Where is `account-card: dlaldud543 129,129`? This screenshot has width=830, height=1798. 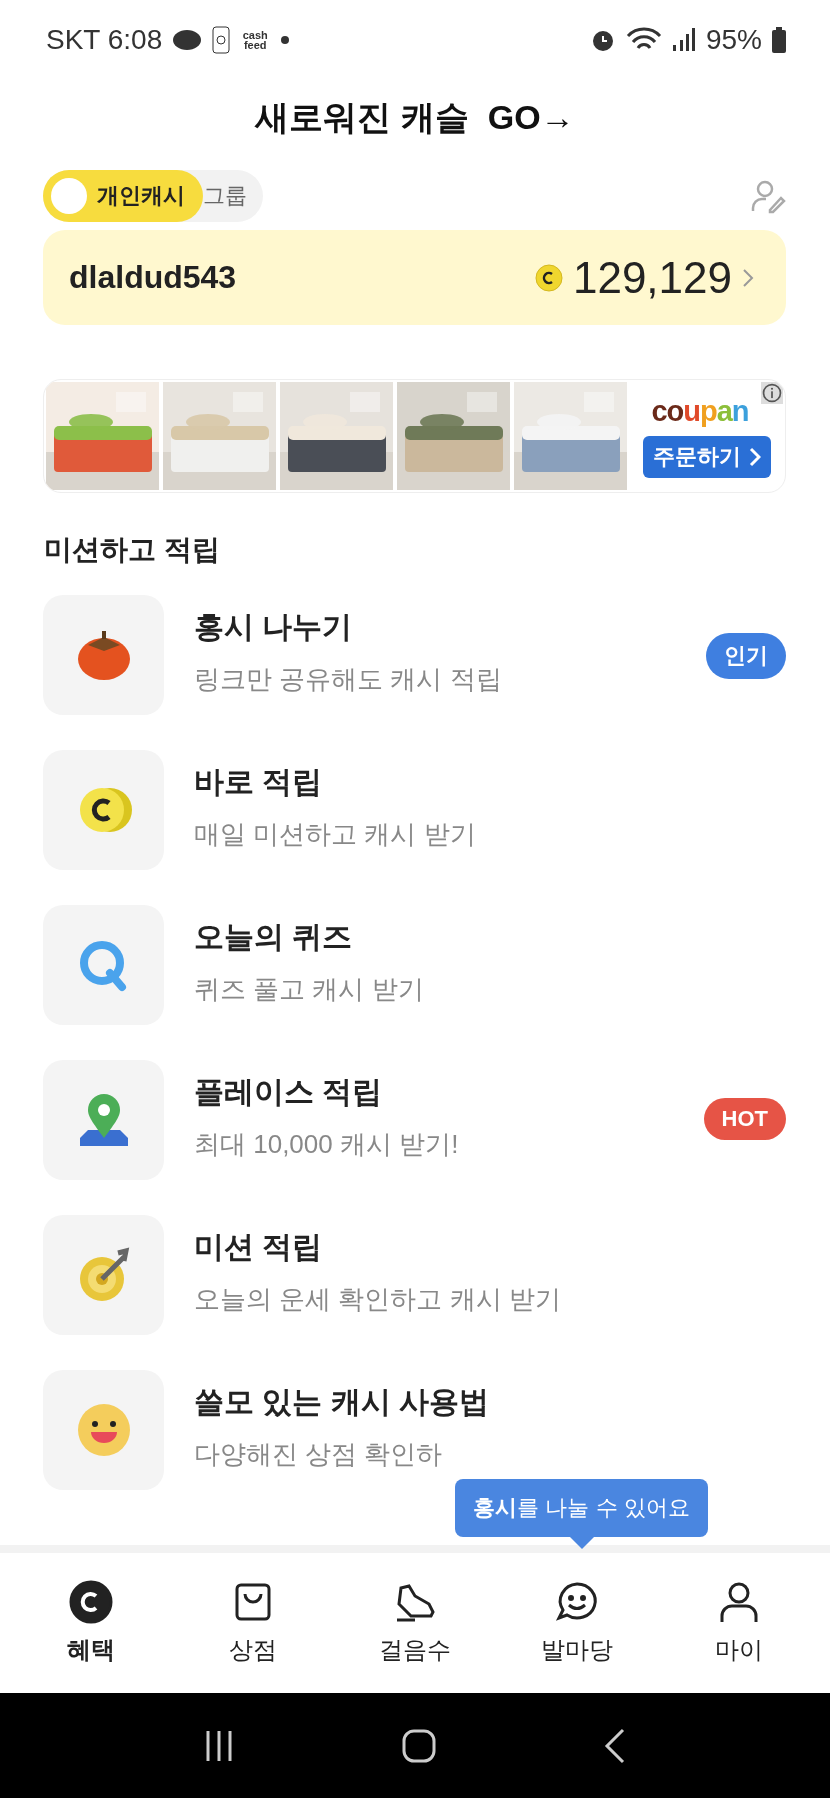 account-card: dlaldud543 129,129 is located at coordinates (414, 277).